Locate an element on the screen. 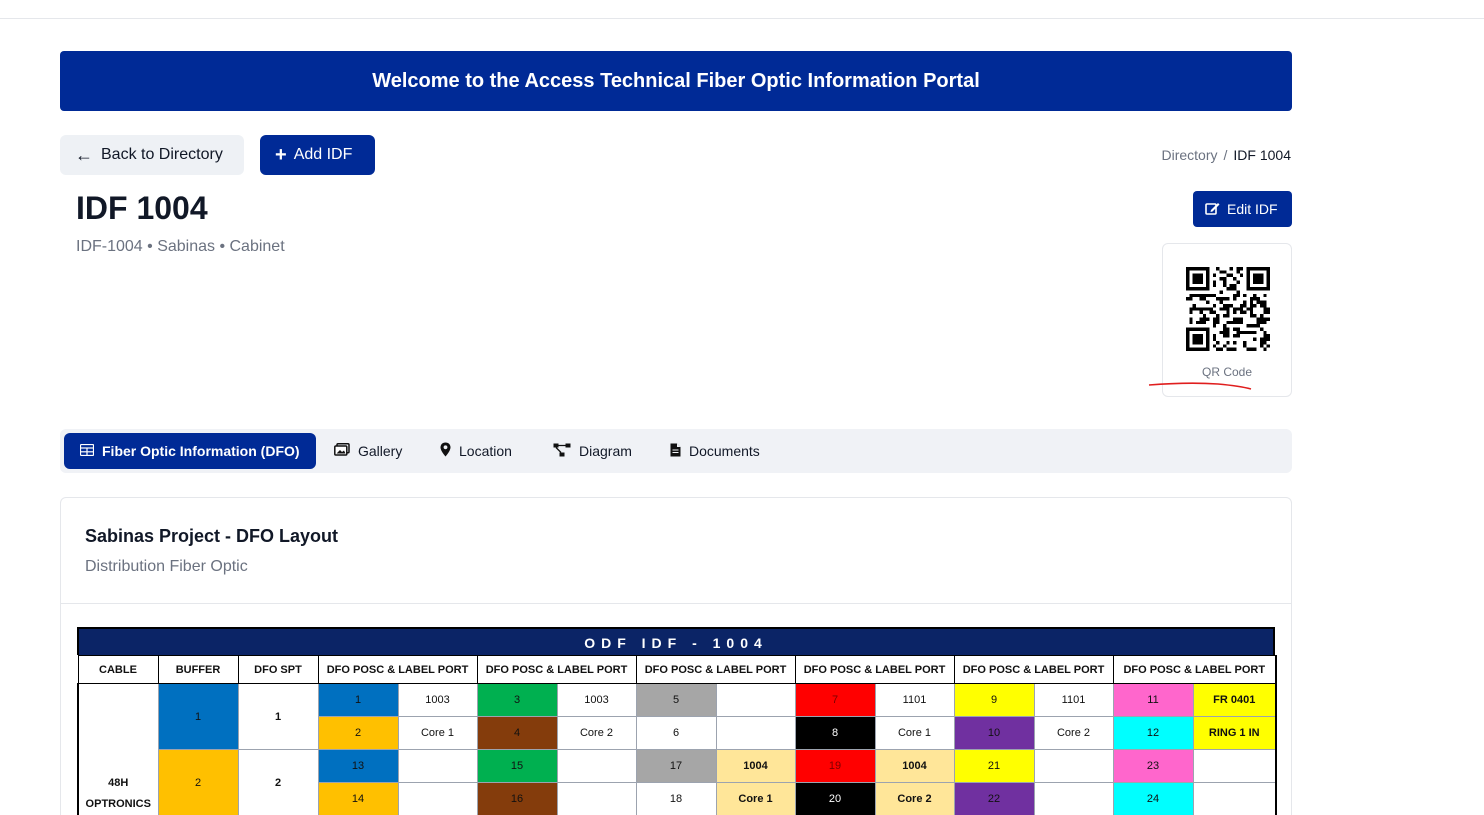 This screenshot has height=815, width=1484. tab-label: Documents is located at coordinates (724, 451).